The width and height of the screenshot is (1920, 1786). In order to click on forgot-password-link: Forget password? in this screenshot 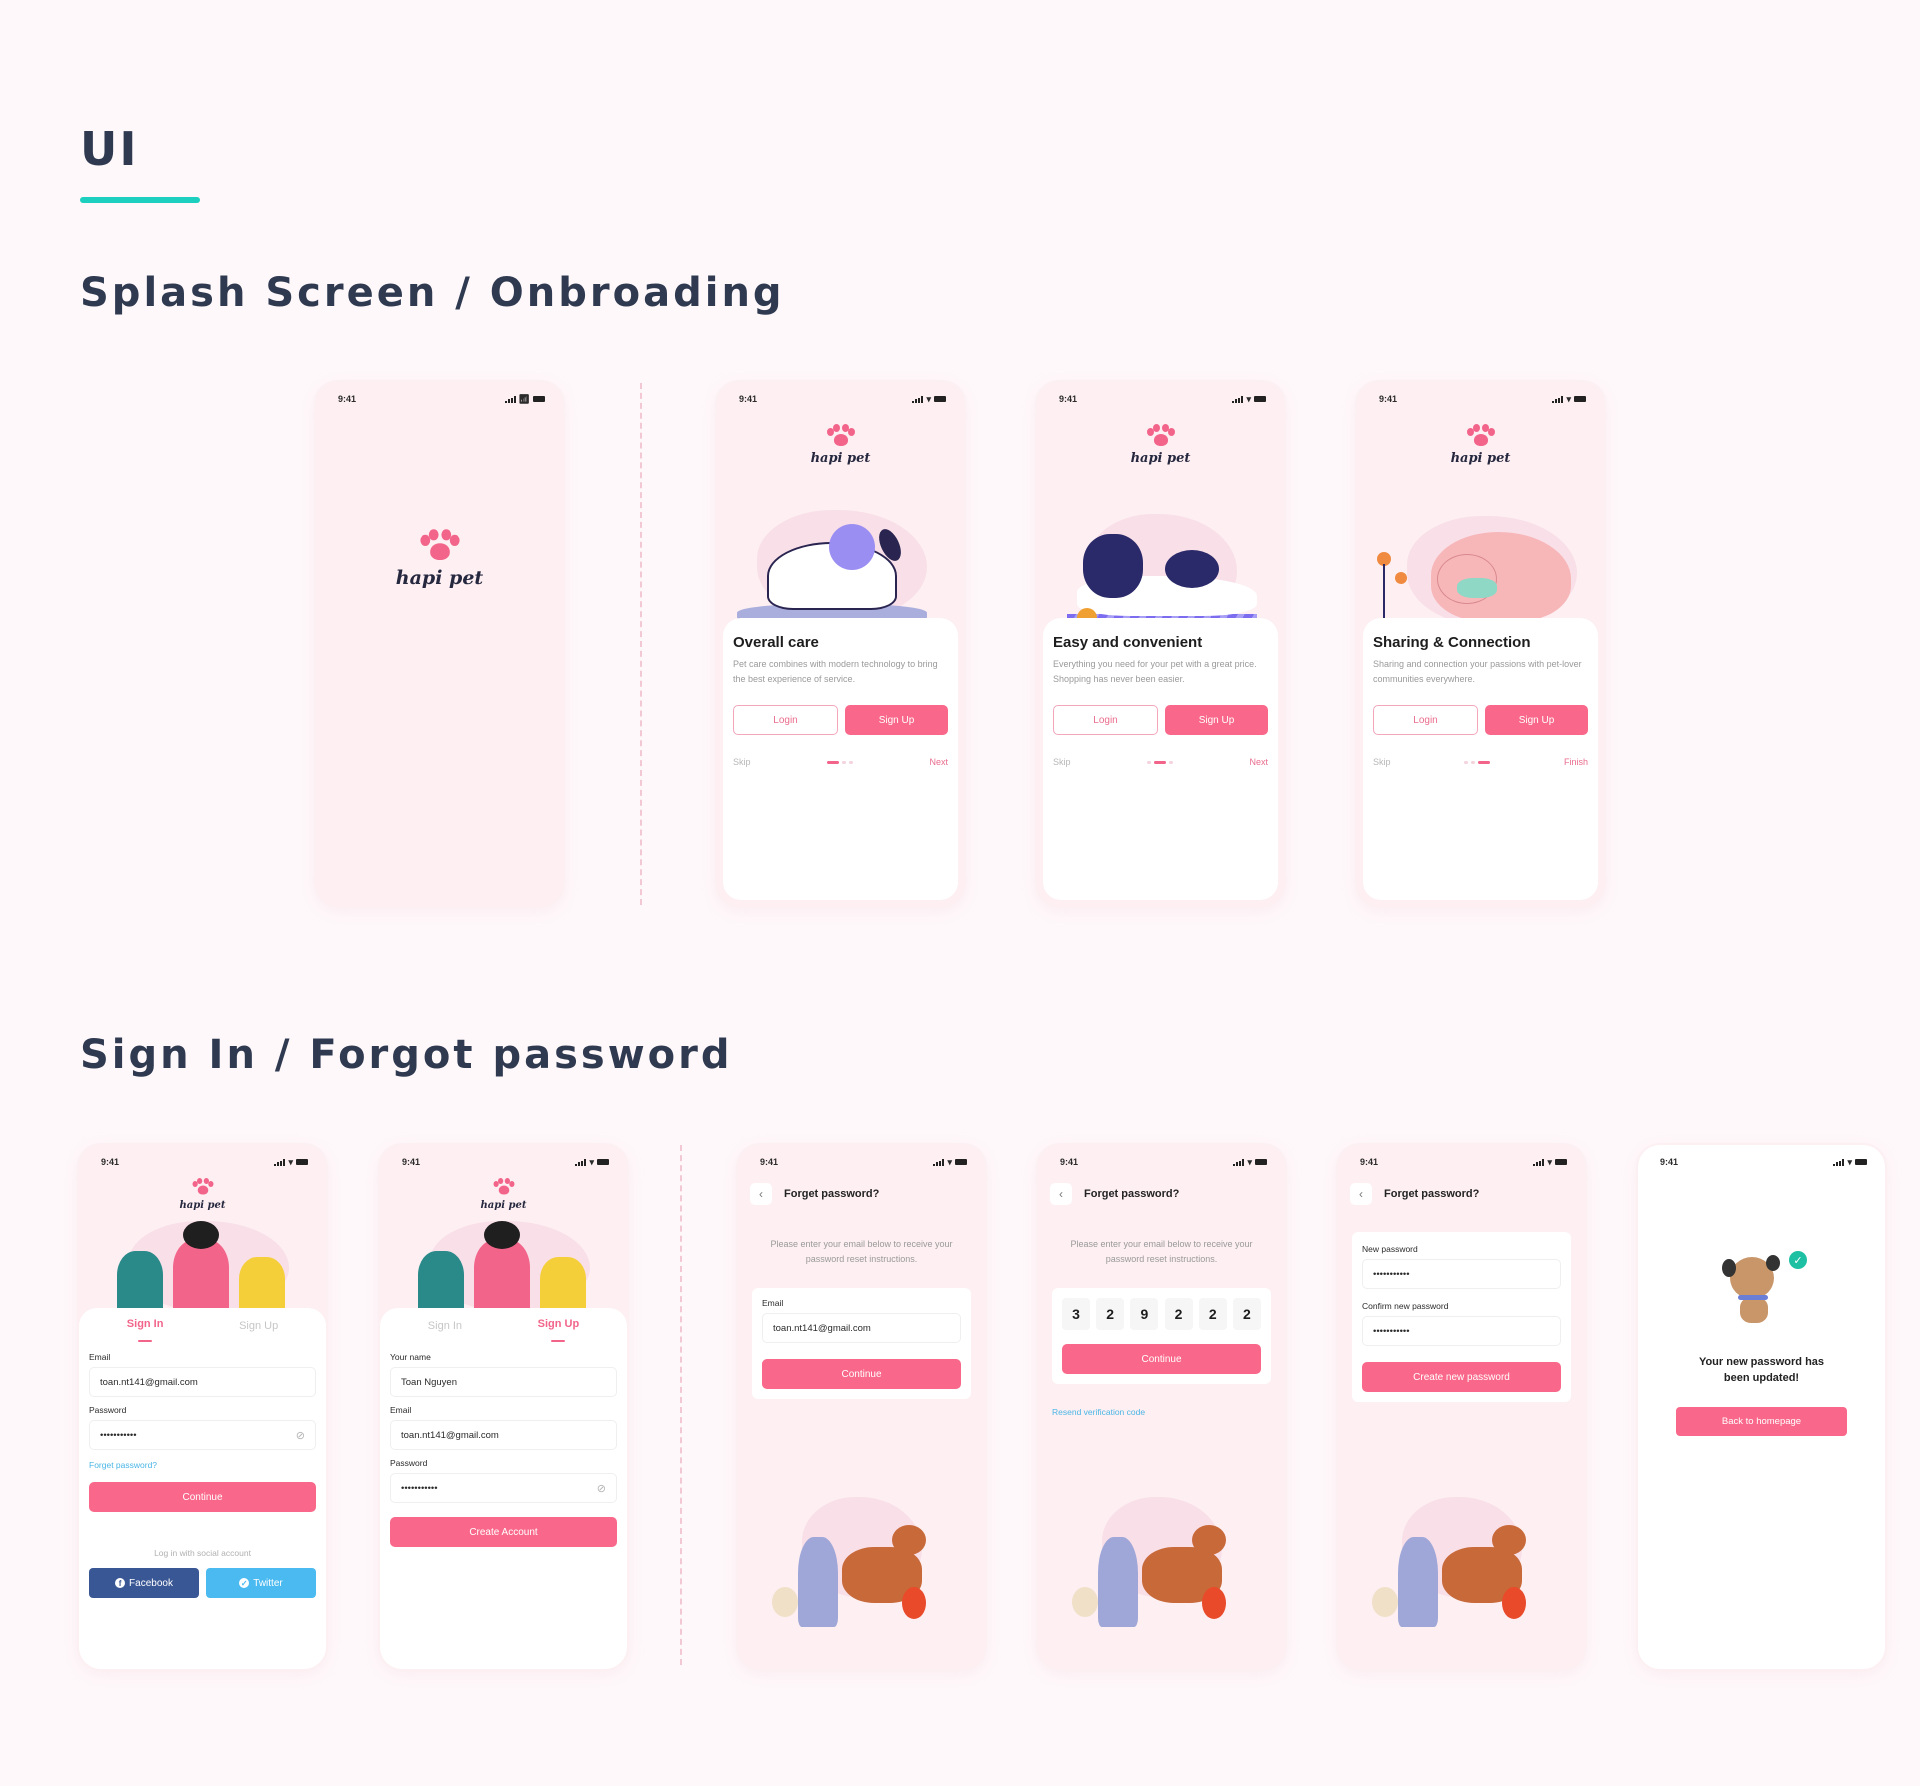, I will do `click(202, 1465)`.